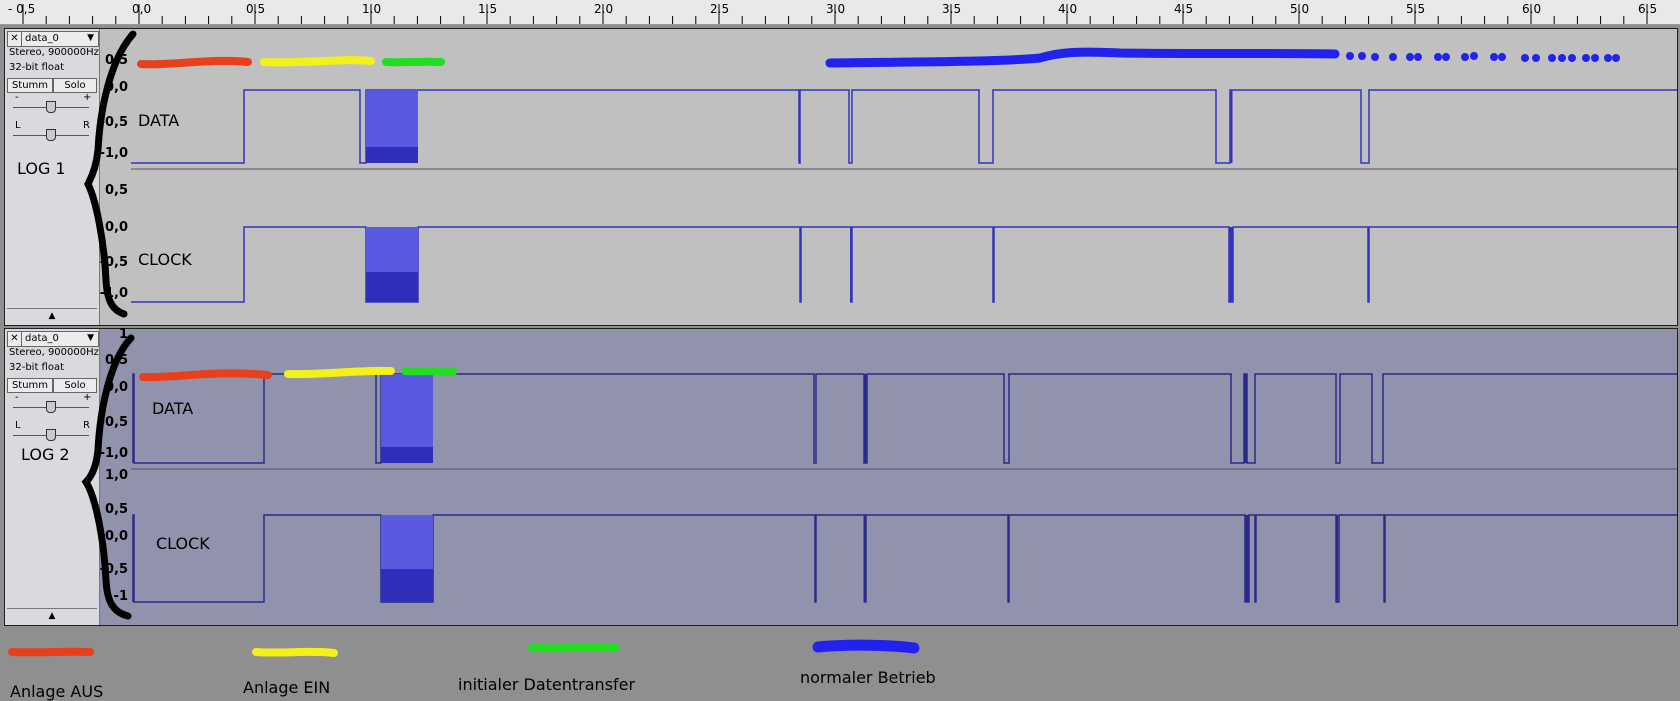  Describe the element at coordinates (287, 687) in the screenshot. I see `legend-label-on: Anlage EIN` at that location.